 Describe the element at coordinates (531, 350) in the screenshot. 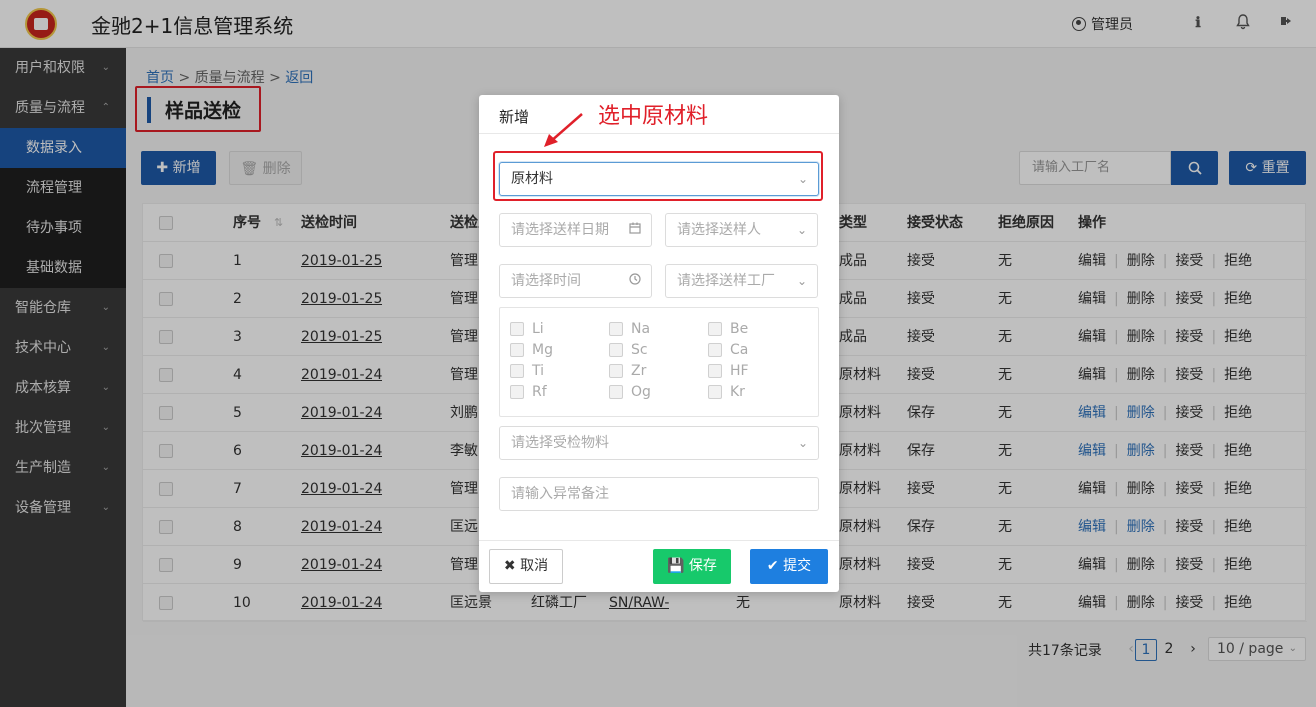

I see `element-checkbox: Mg` at that location.